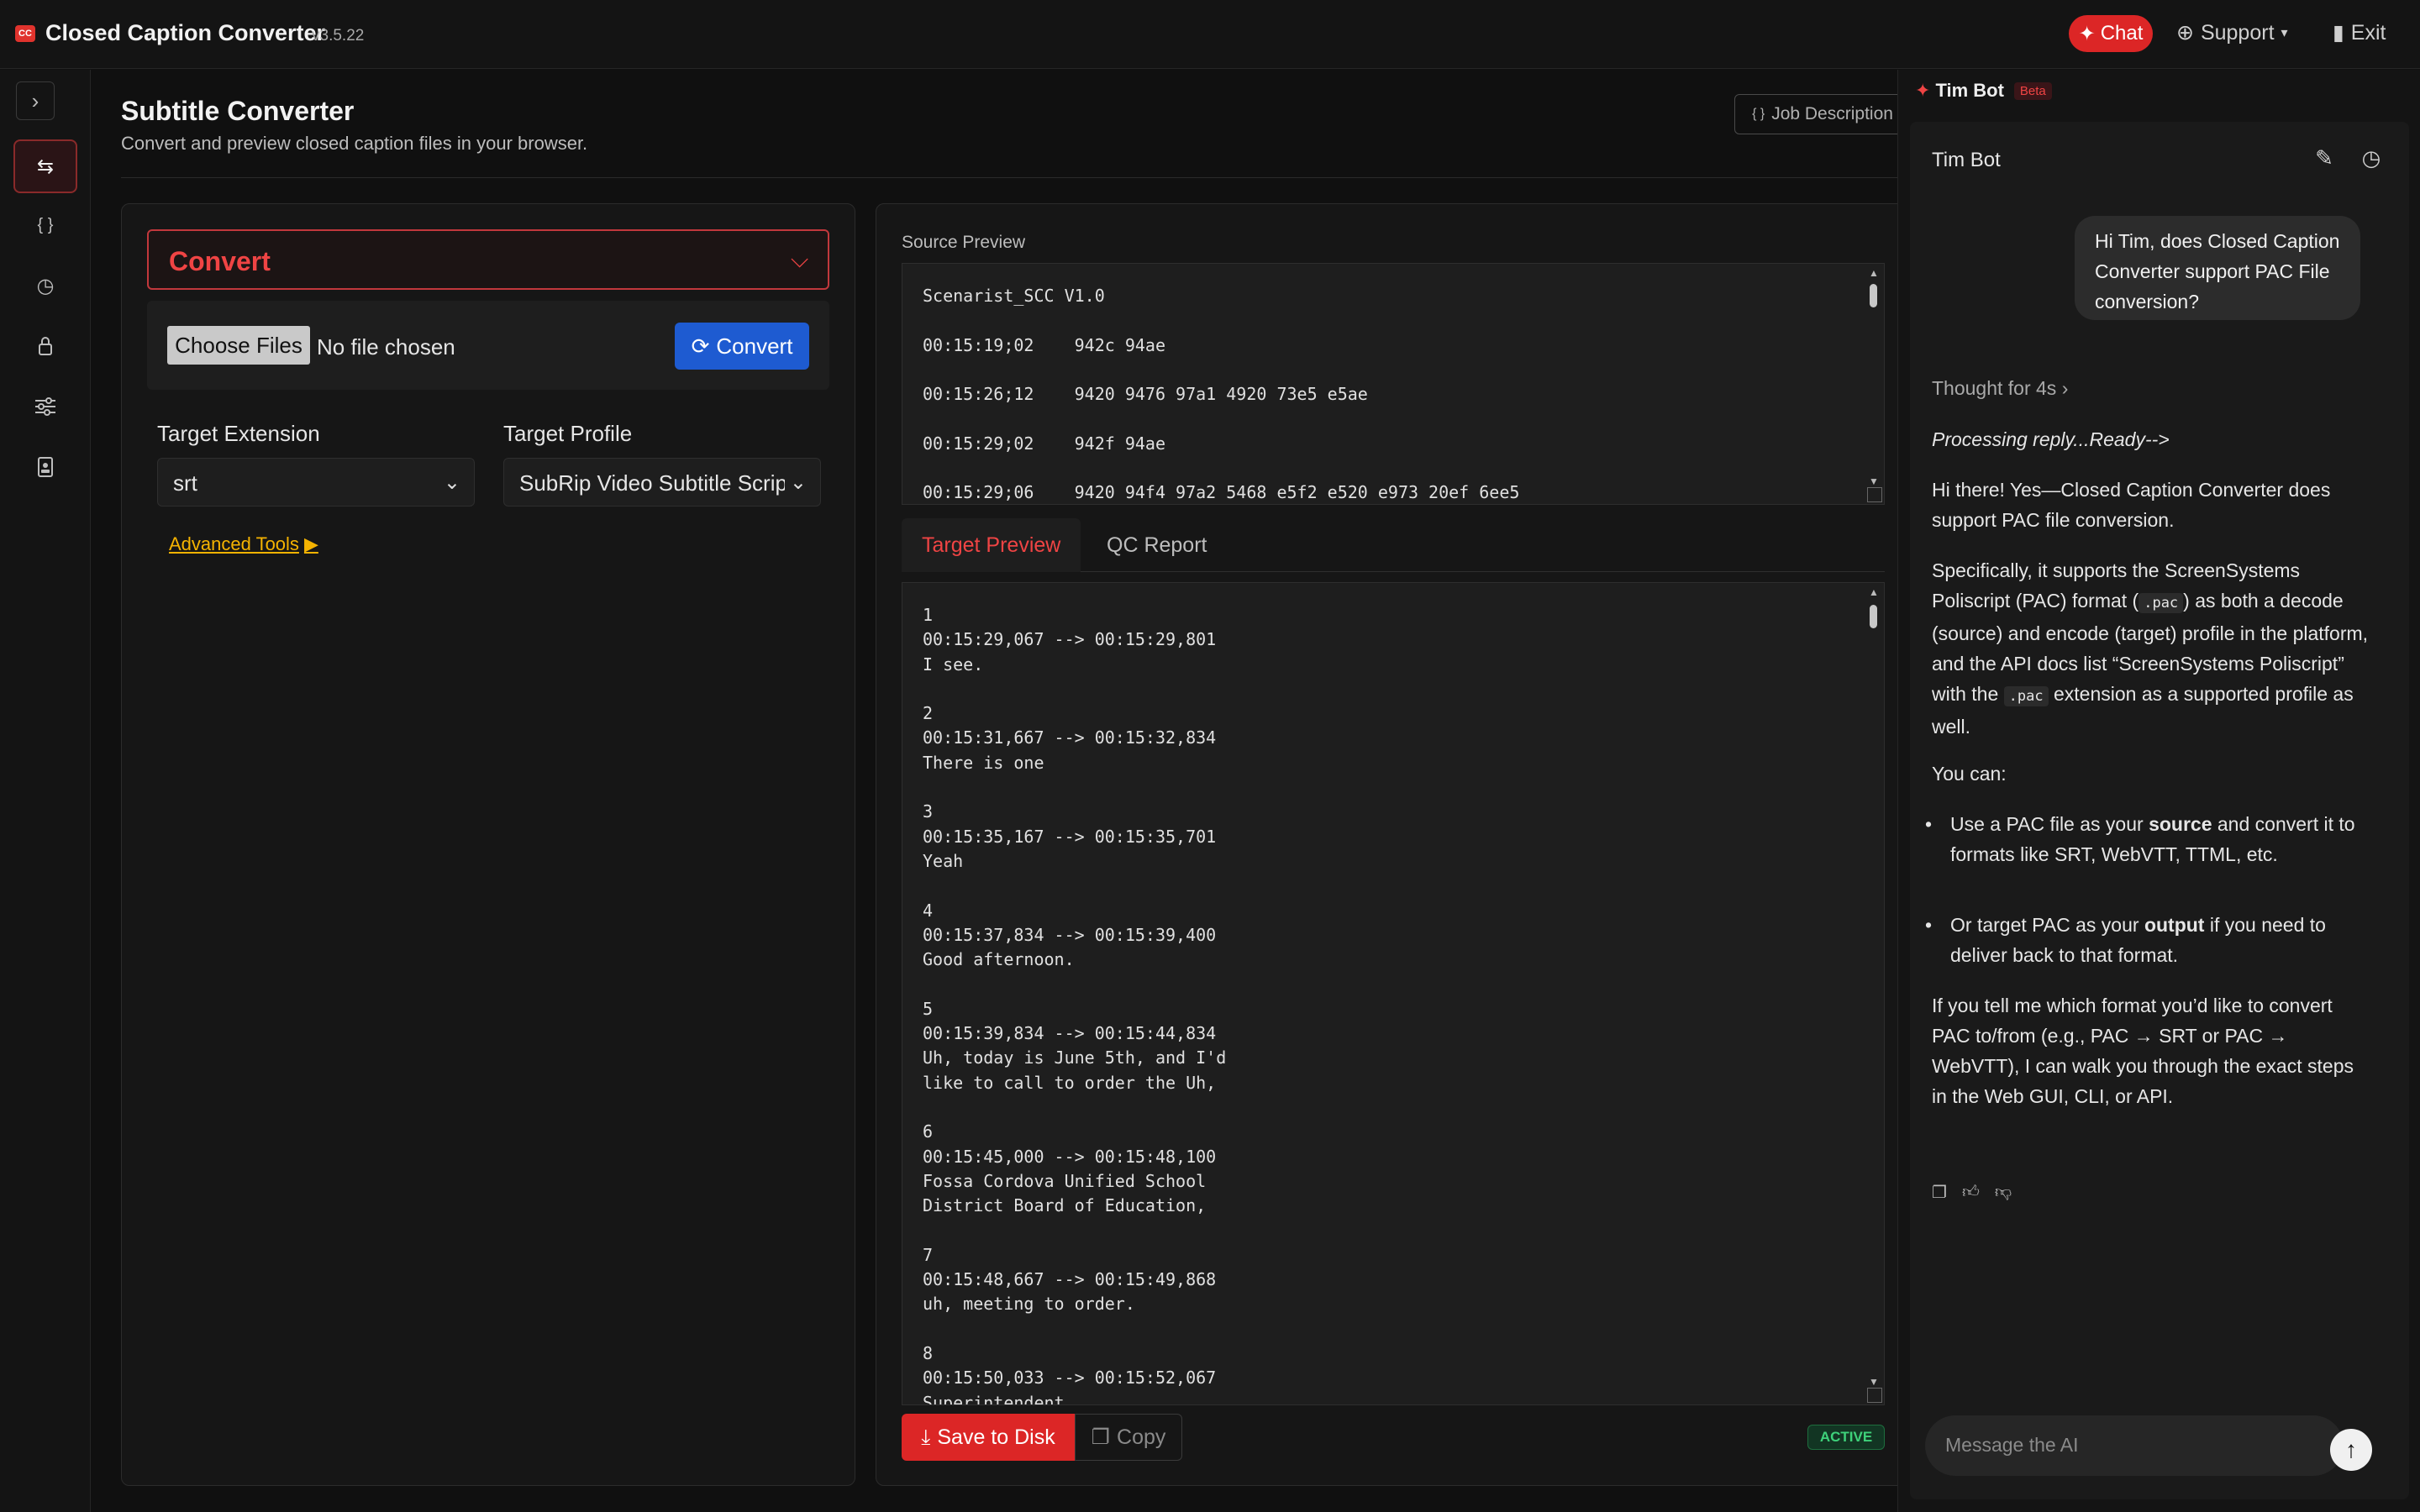 This screenshot has height=1512, width=2420. Describe the element at coordinates (2237, 32) in the screenshot. I see `support-label: Support` at that location.